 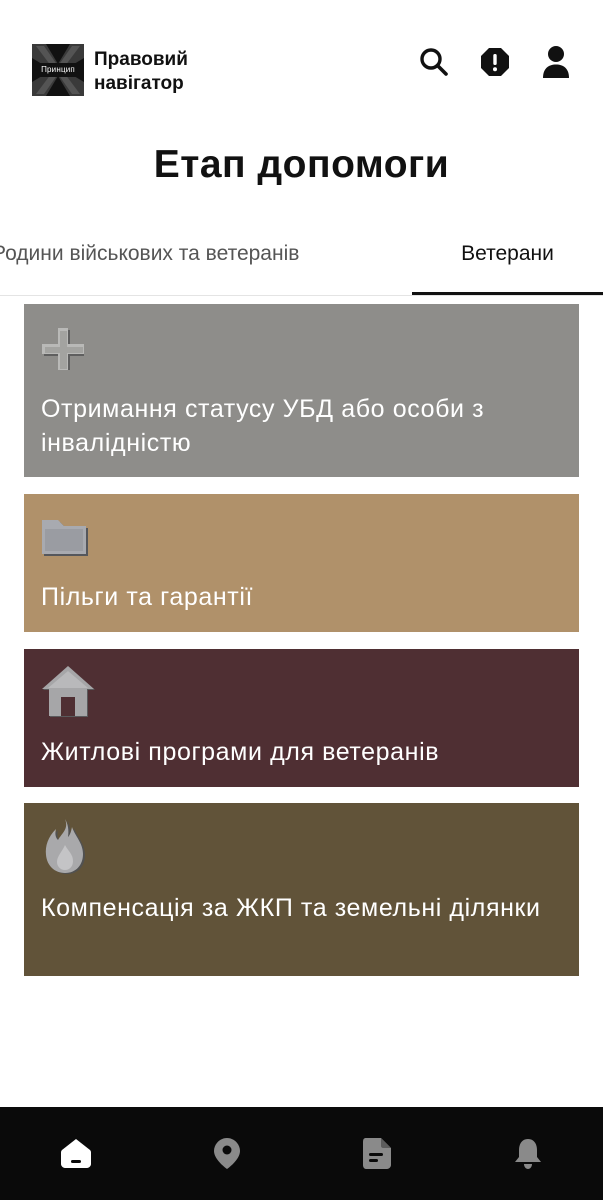 I want to click on search-icon, so click(x=434, y=62).